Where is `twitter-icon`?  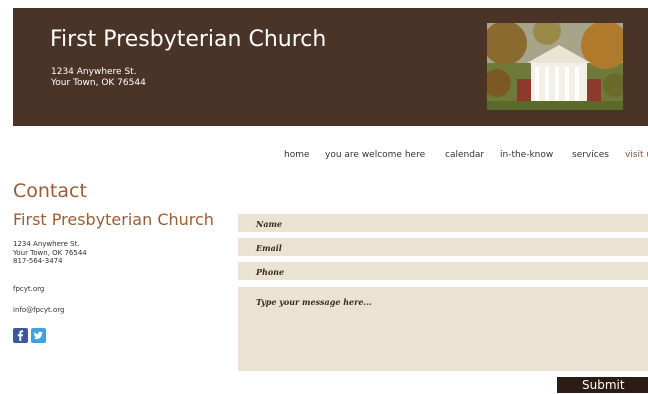
twitter-icon is located at coordinates (38, 335).